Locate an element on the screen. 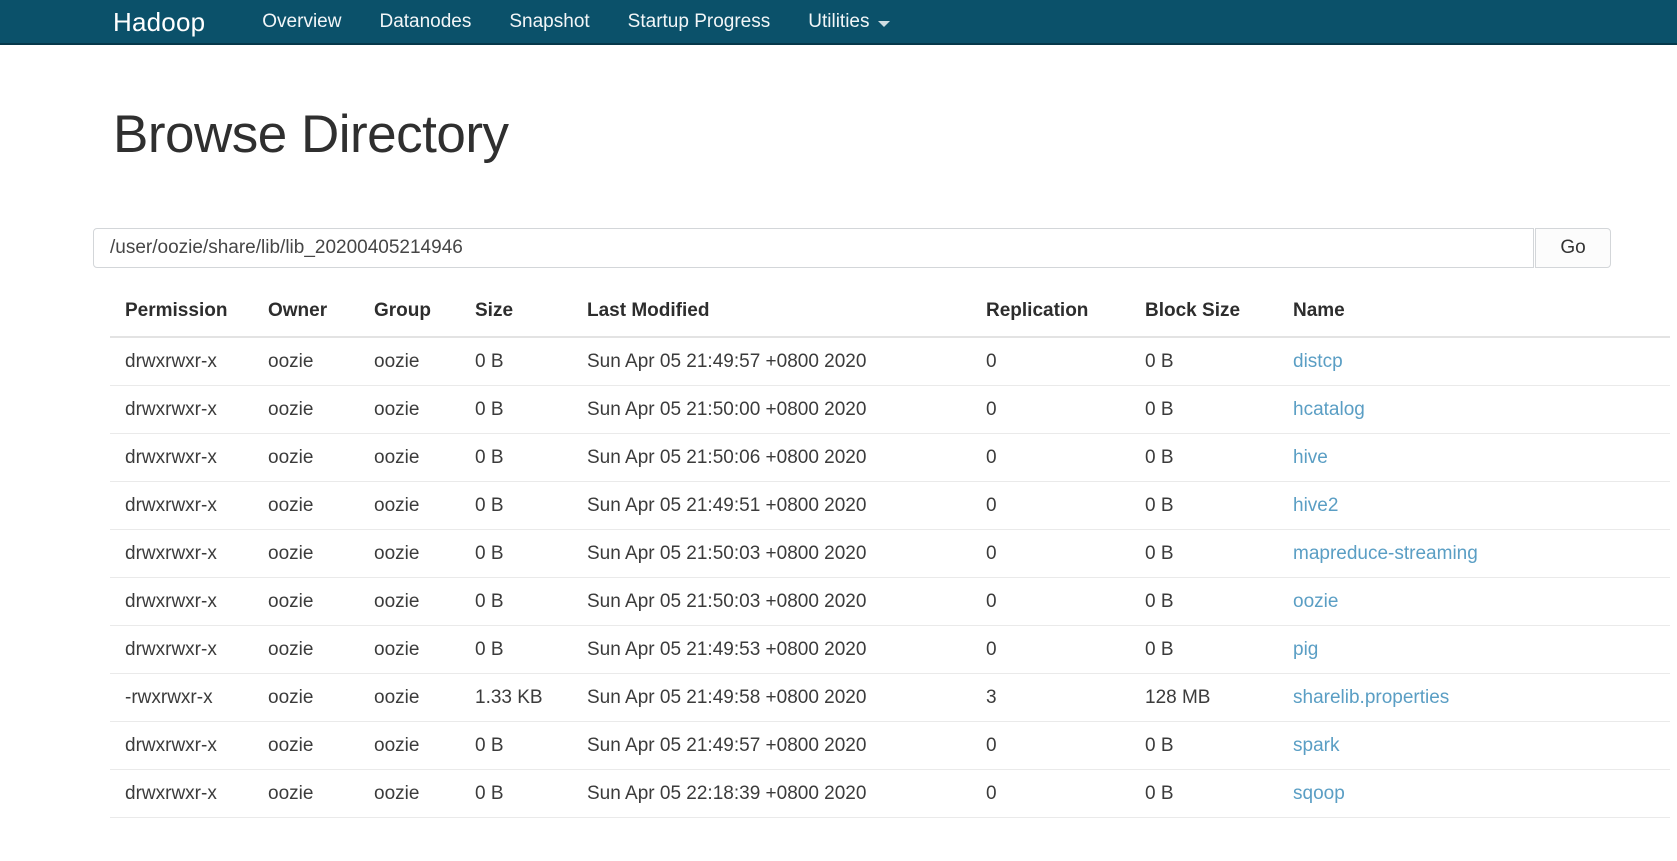 The height and width of the screenshot is (861, 1677). file-link: hive2 is located at coordinates (1315, 505).